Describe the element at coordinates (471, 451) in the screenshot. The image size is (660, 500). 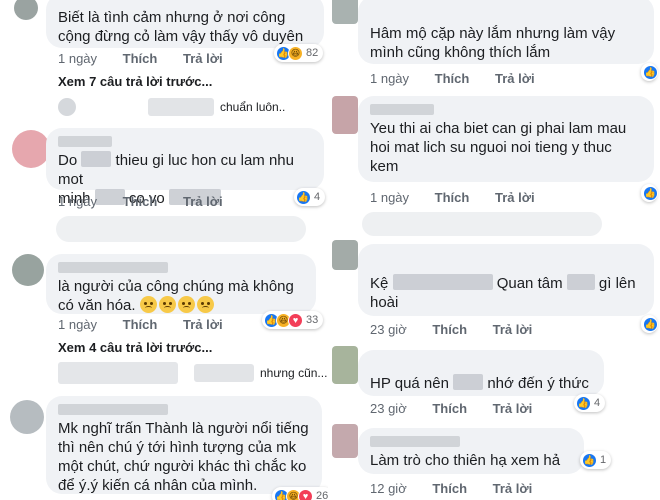
I see `comment-bubble: Làm trò cho thiên hạ xem hả` at that location.